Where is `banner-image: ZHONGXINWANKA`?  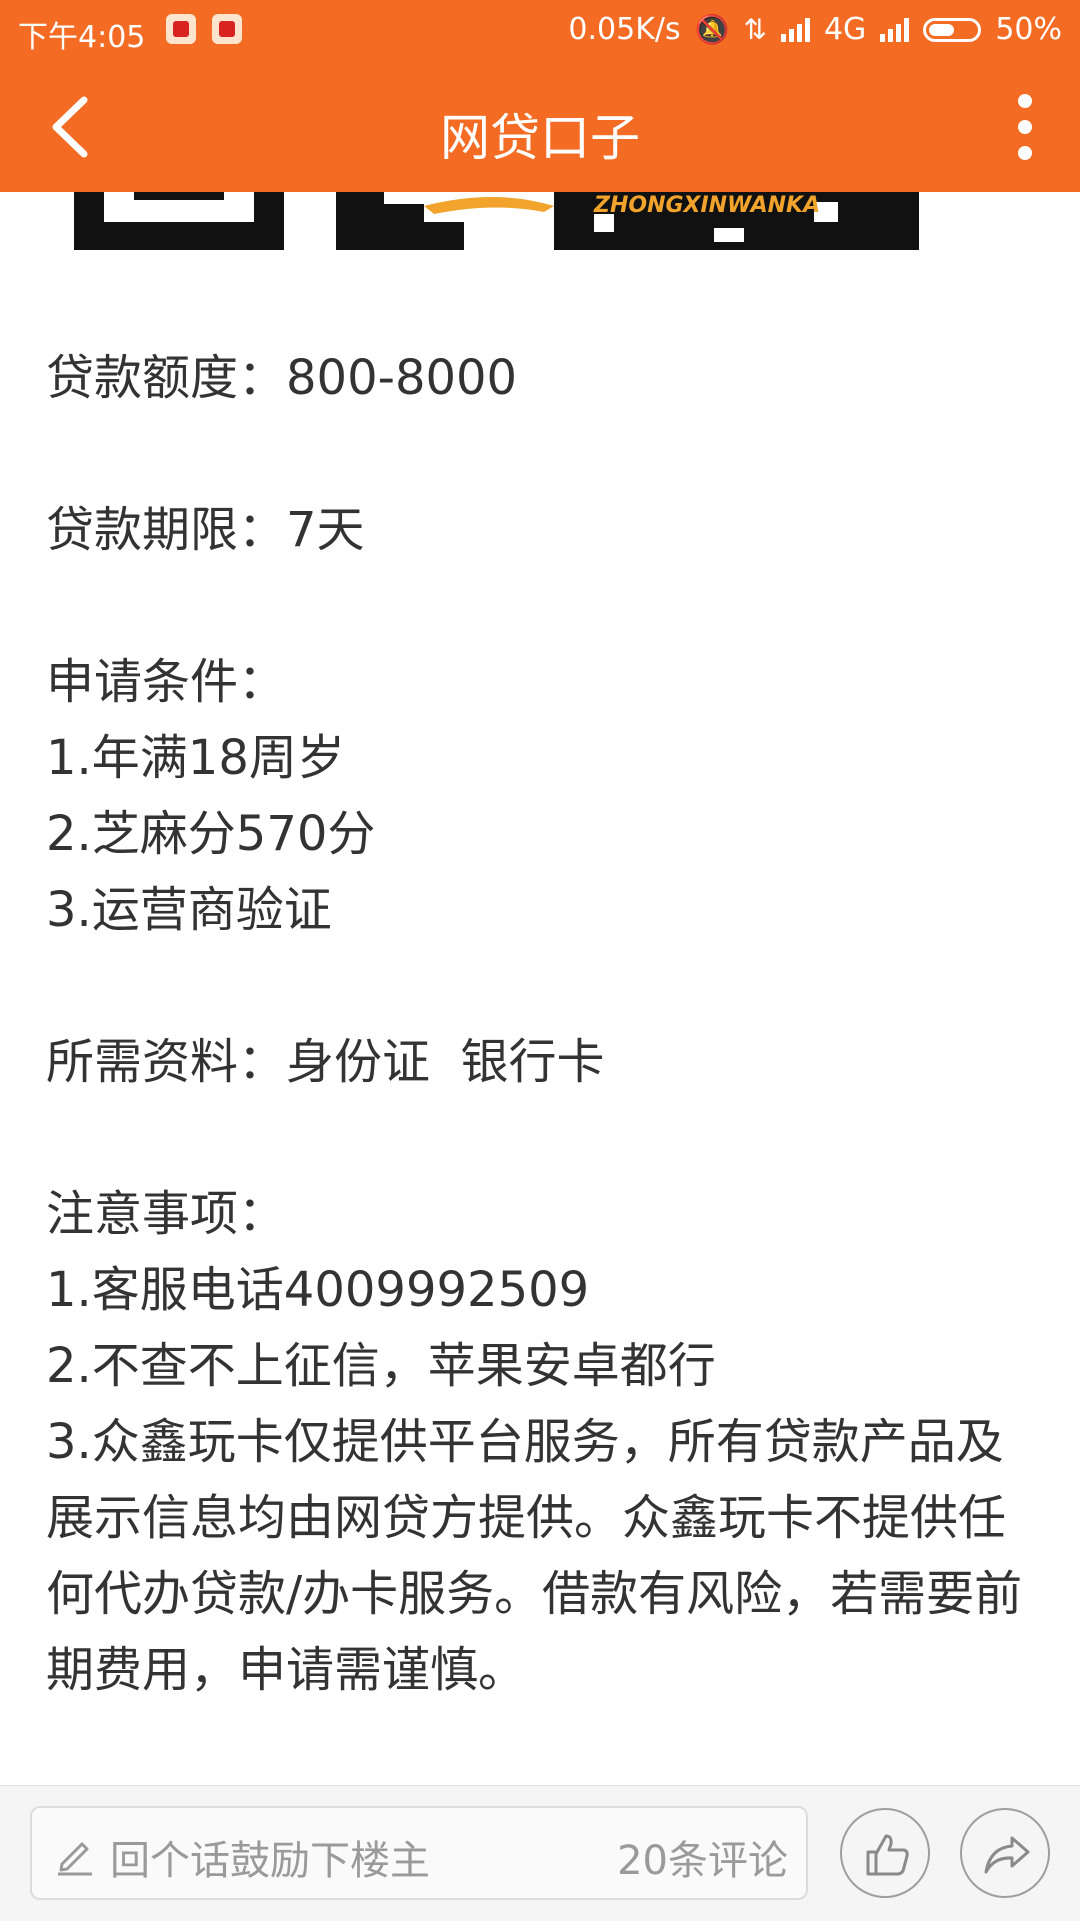
banner-image: ZHONGXINWANKA is located at coordinates (496, 221).